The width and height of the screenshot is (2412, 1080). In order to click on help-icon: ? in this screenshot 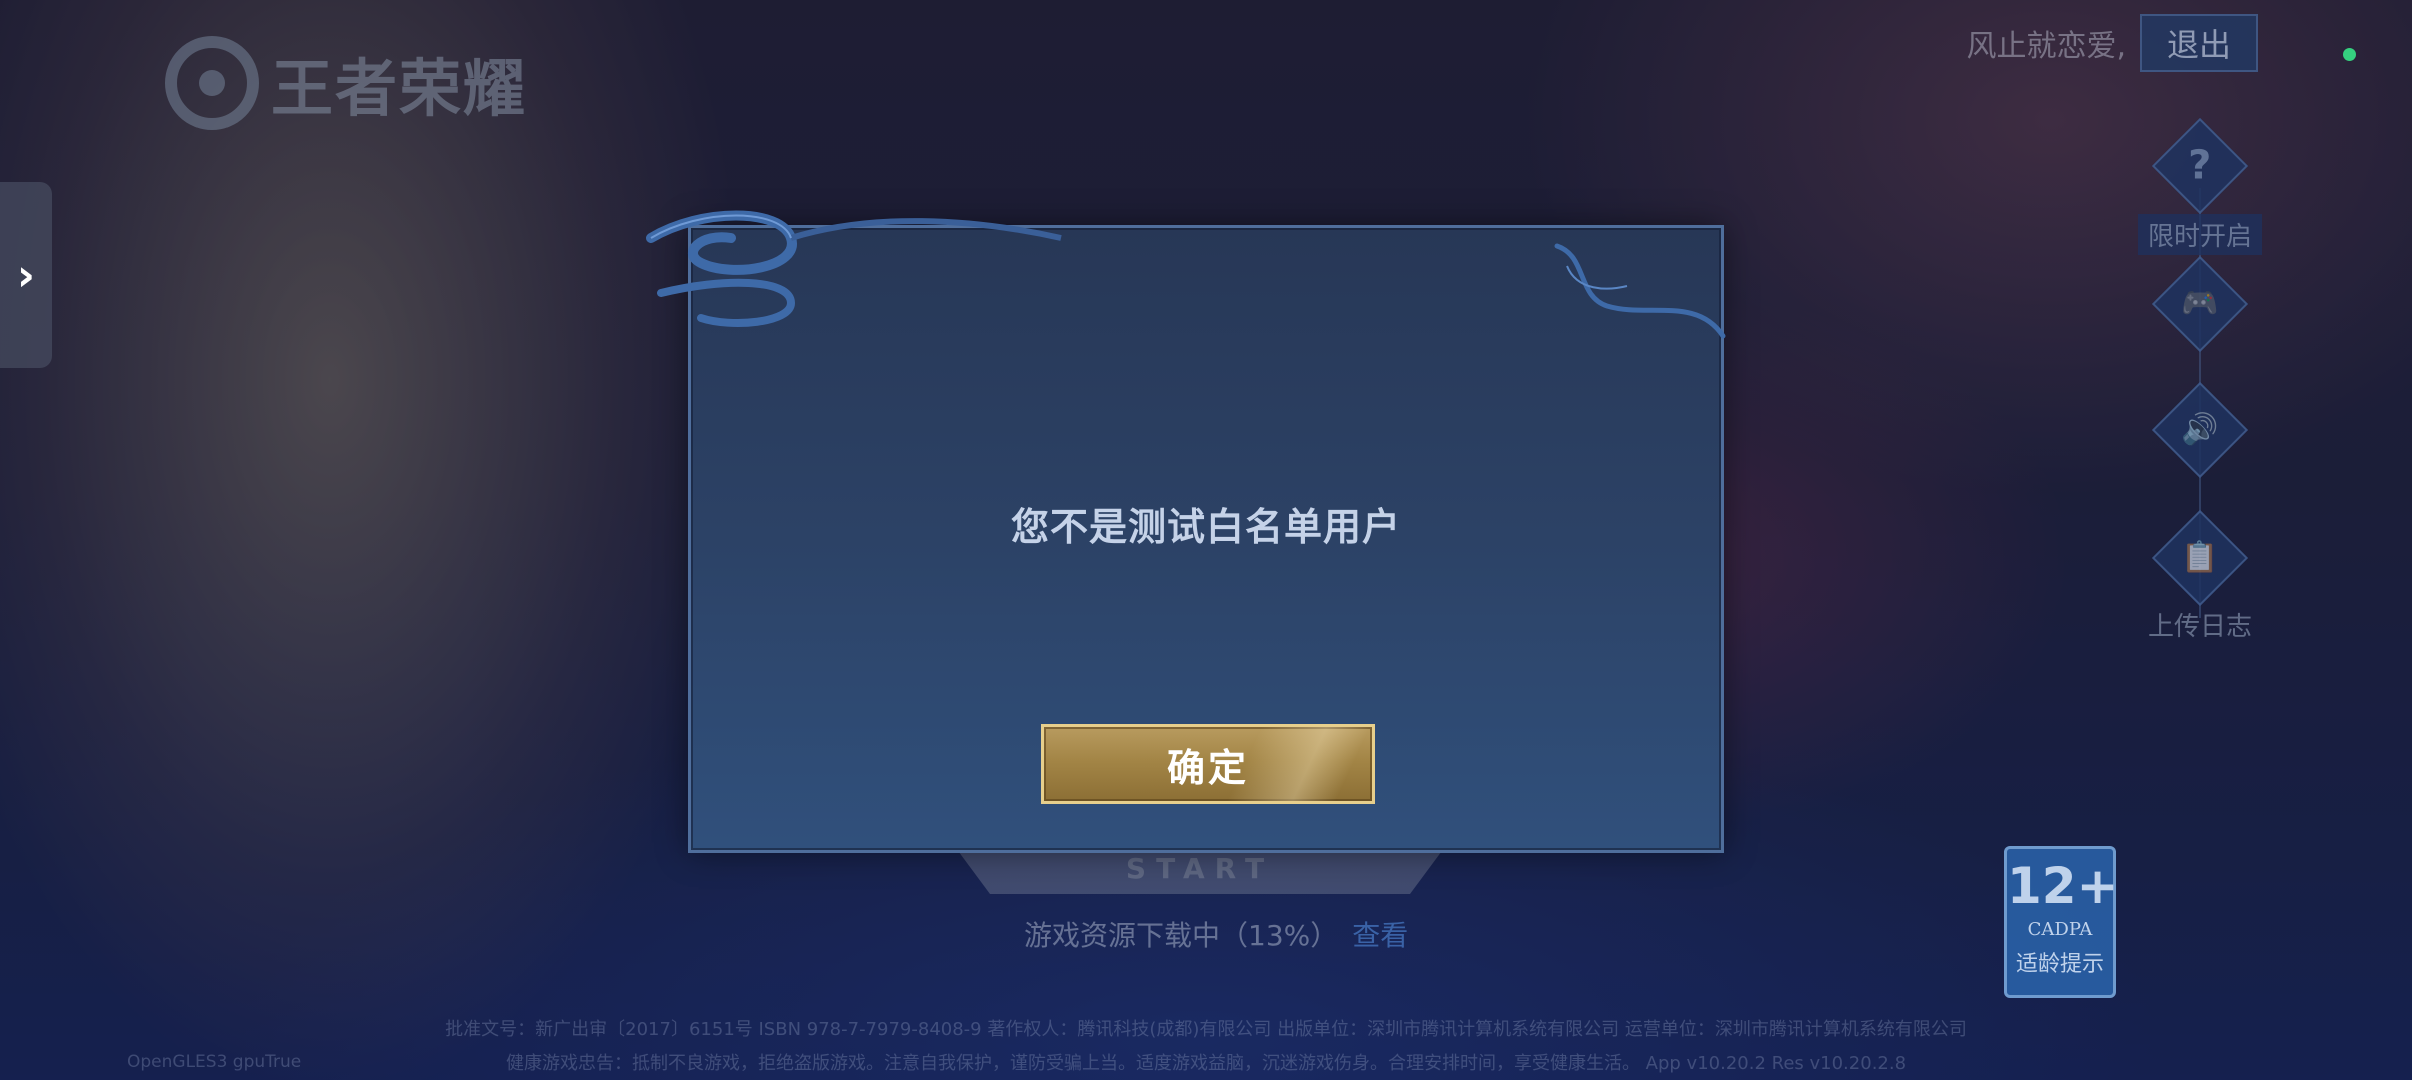, I will do `click(2200, 166)`.